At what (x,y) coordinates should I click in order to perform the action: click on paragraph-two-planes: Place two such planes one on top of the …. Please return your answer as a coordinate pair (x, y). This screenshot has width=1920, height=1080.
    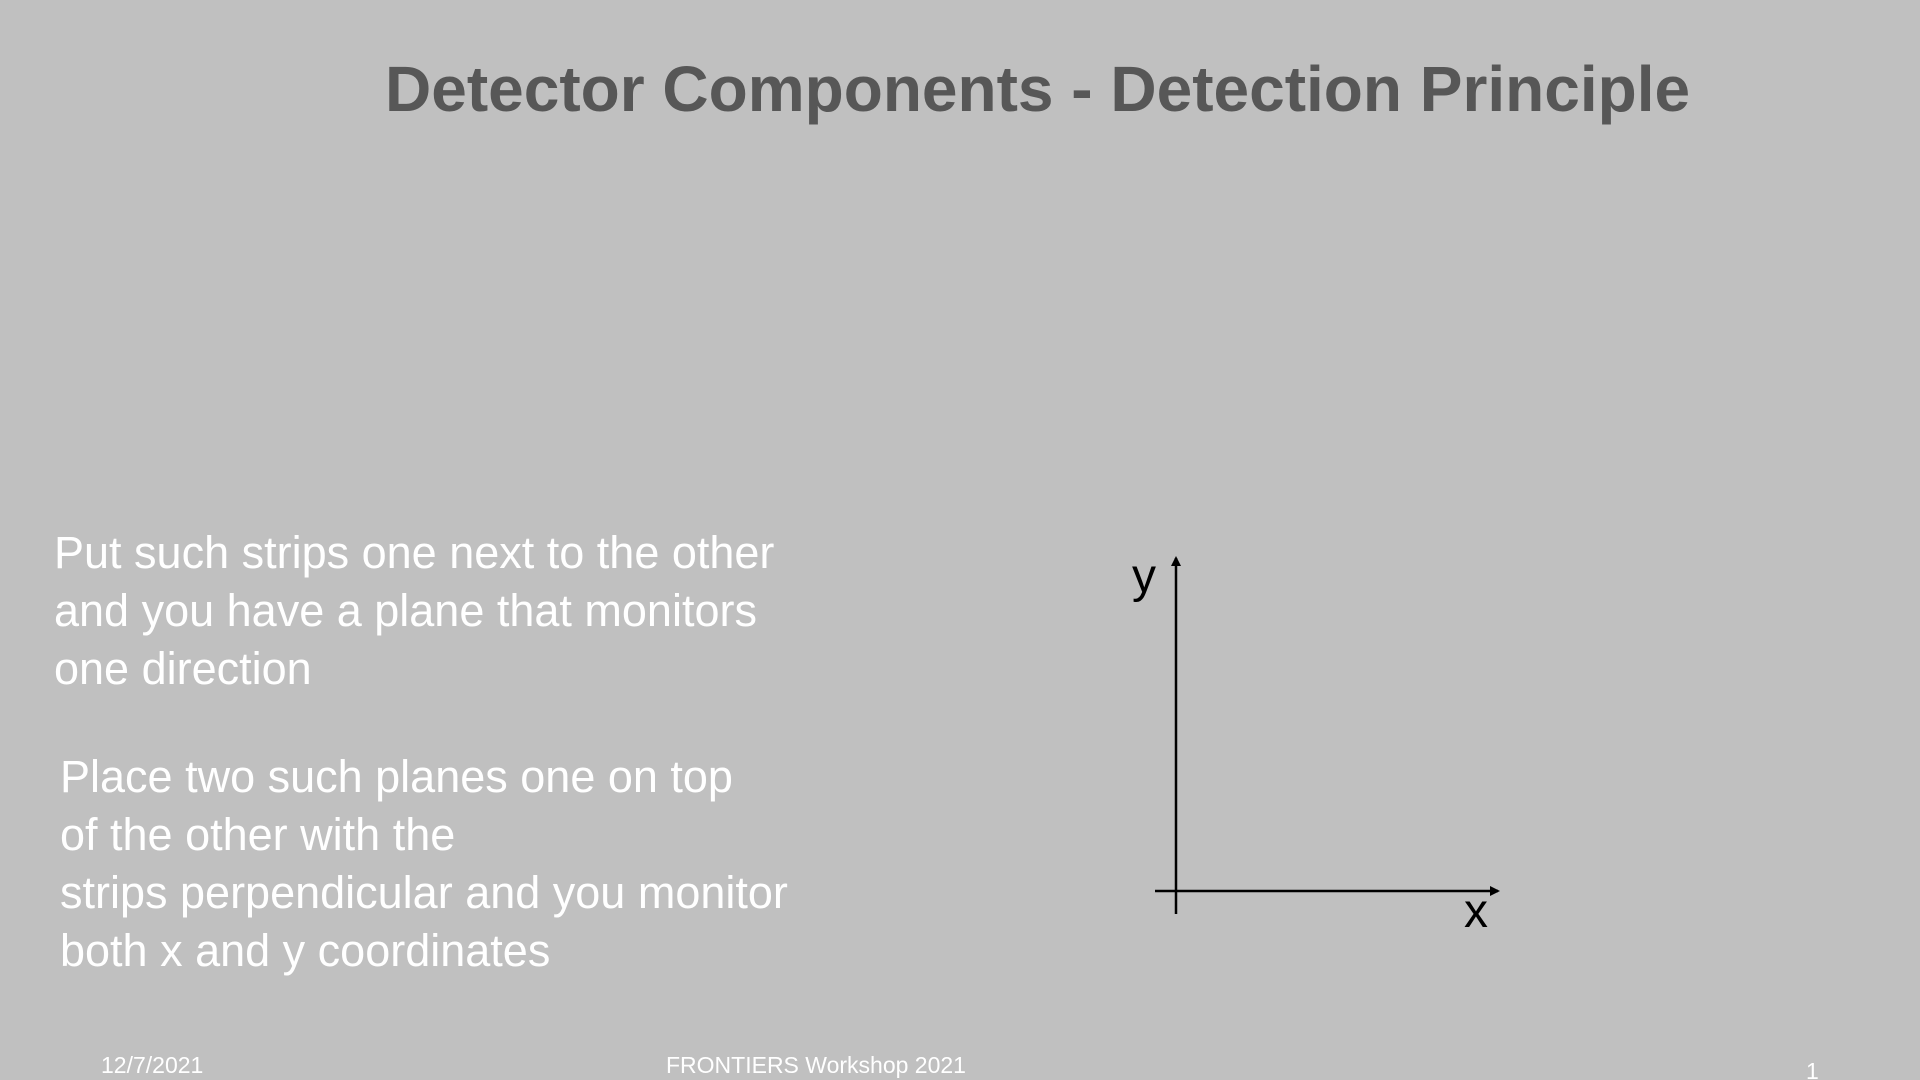
    Looking at the image, I should click on (424, 864).